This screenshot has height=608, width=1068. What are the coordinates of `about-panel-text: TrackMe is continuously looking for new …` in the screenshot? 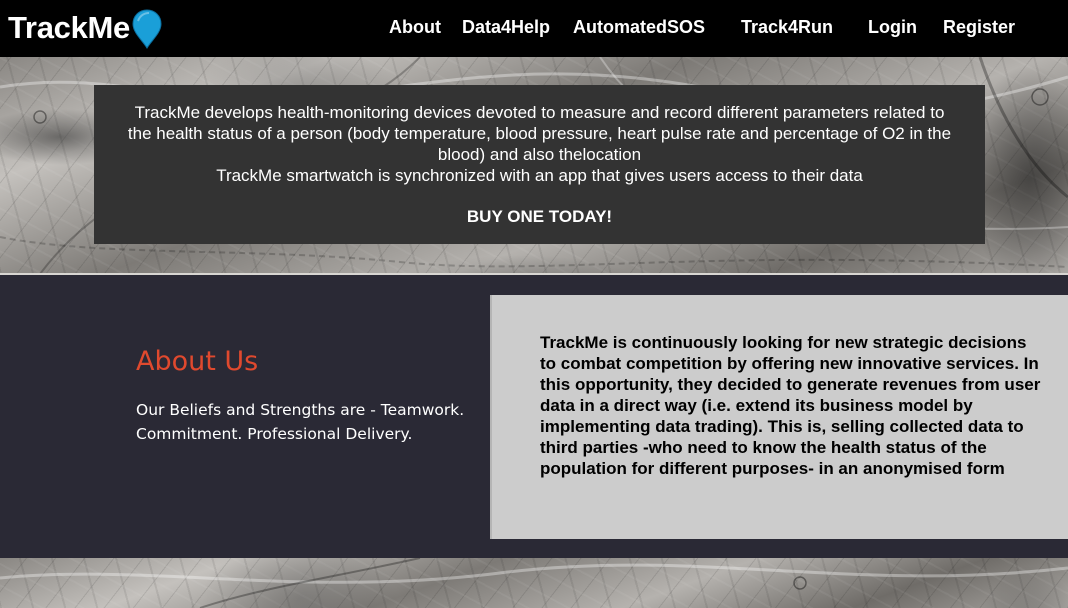 It's located at (790, 405).